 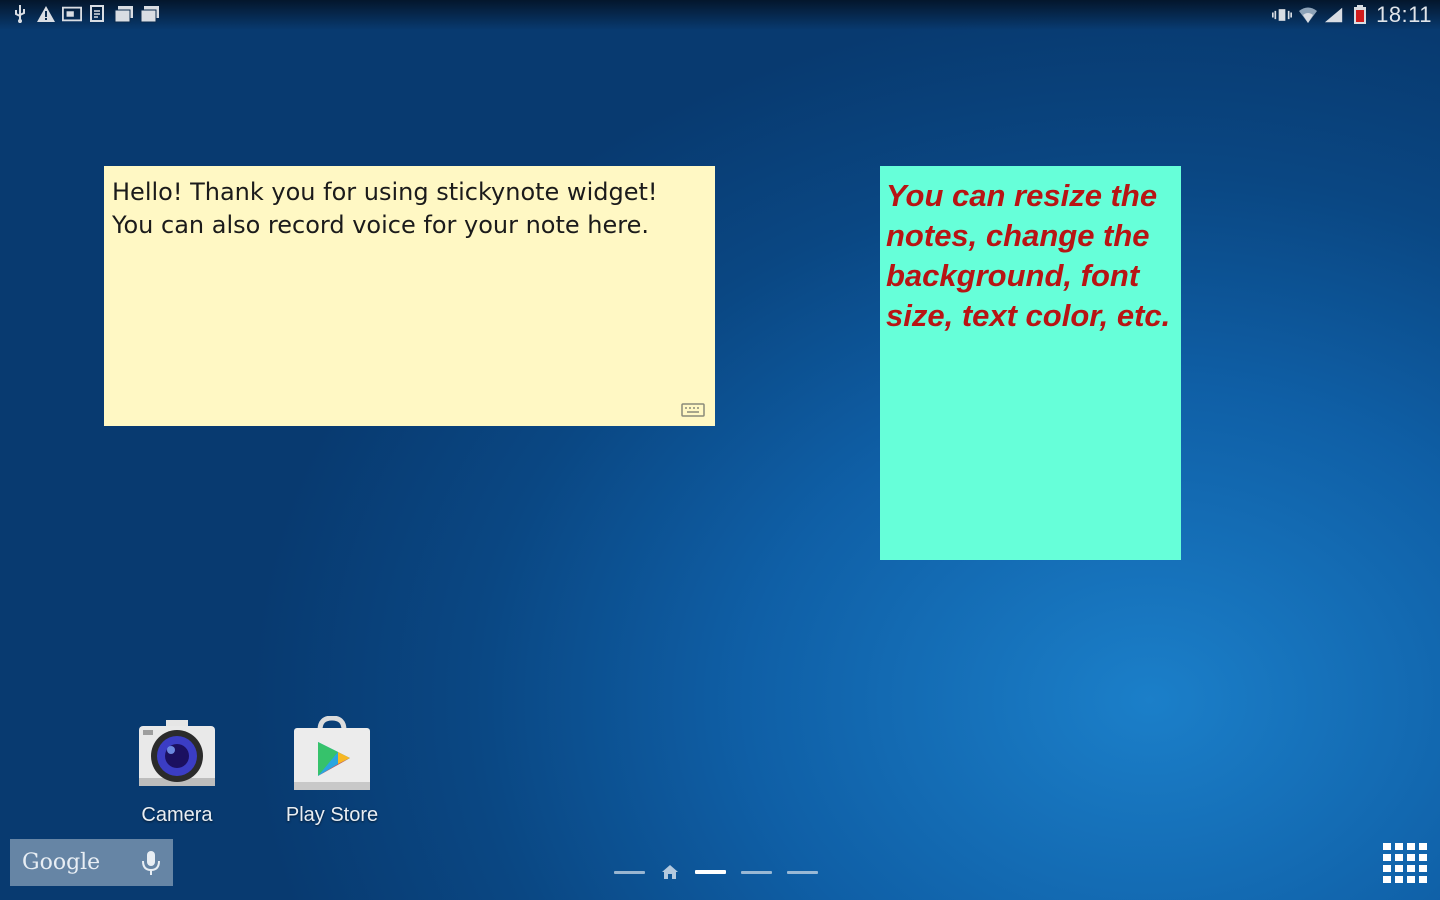 What do you see at coordinates (46, 14) in the screenshot?
I see `warning-icon` at bounding box center [46, 14].